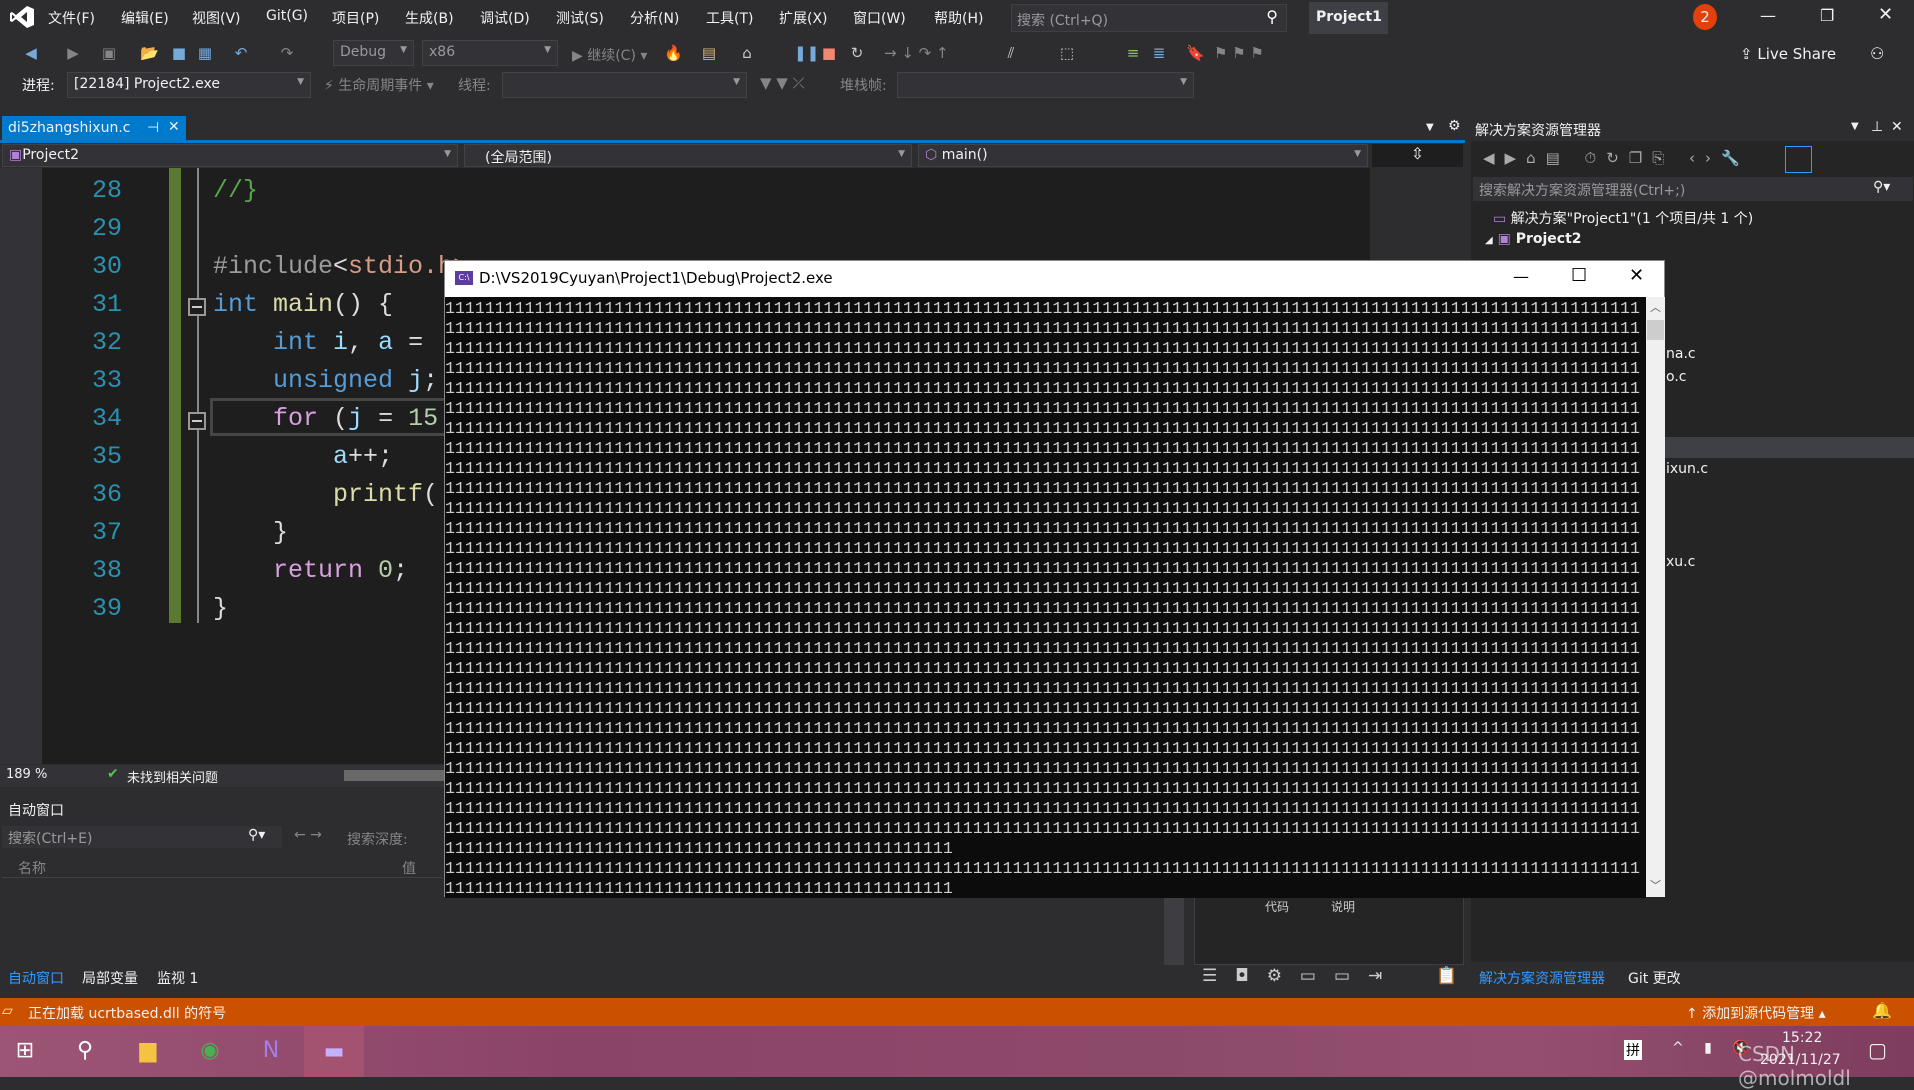 This screenshot has width=1914, height=1090. Describe the element at coordinates (1045, 85) in the screenshot. I see `stack-frame-dropdown: ▼` at that location.